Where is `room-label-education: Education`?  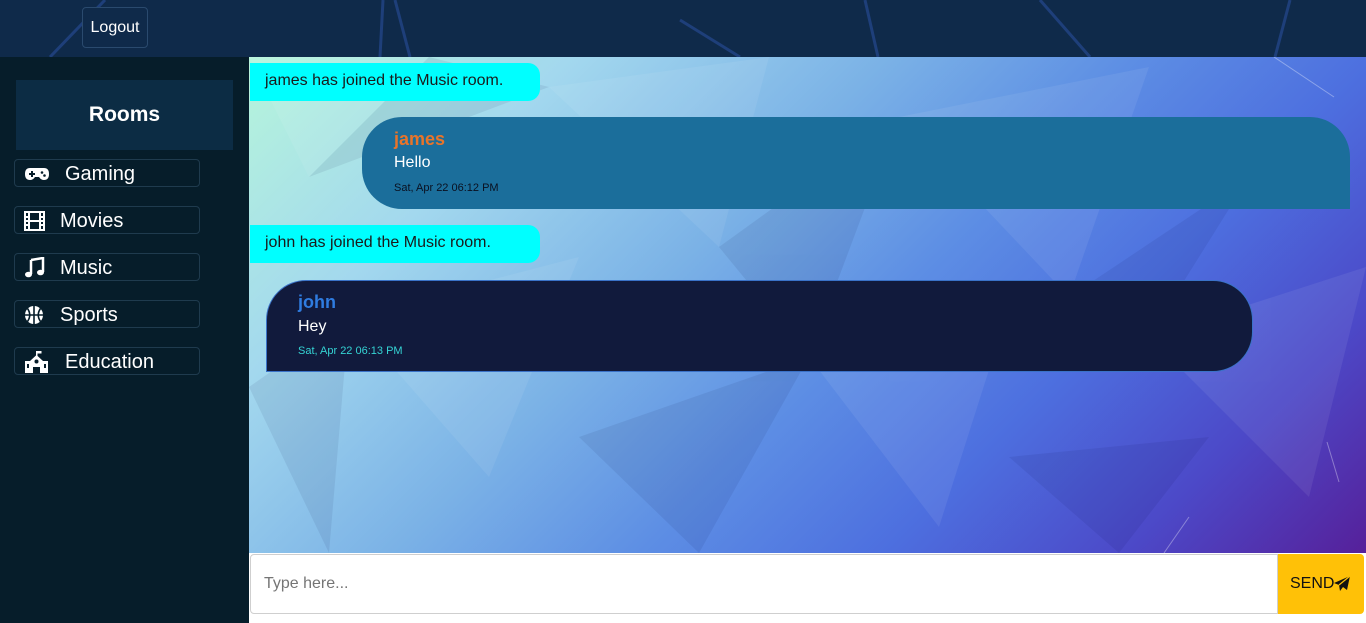 room-label-education: Education is located at coordinates (109, 362).